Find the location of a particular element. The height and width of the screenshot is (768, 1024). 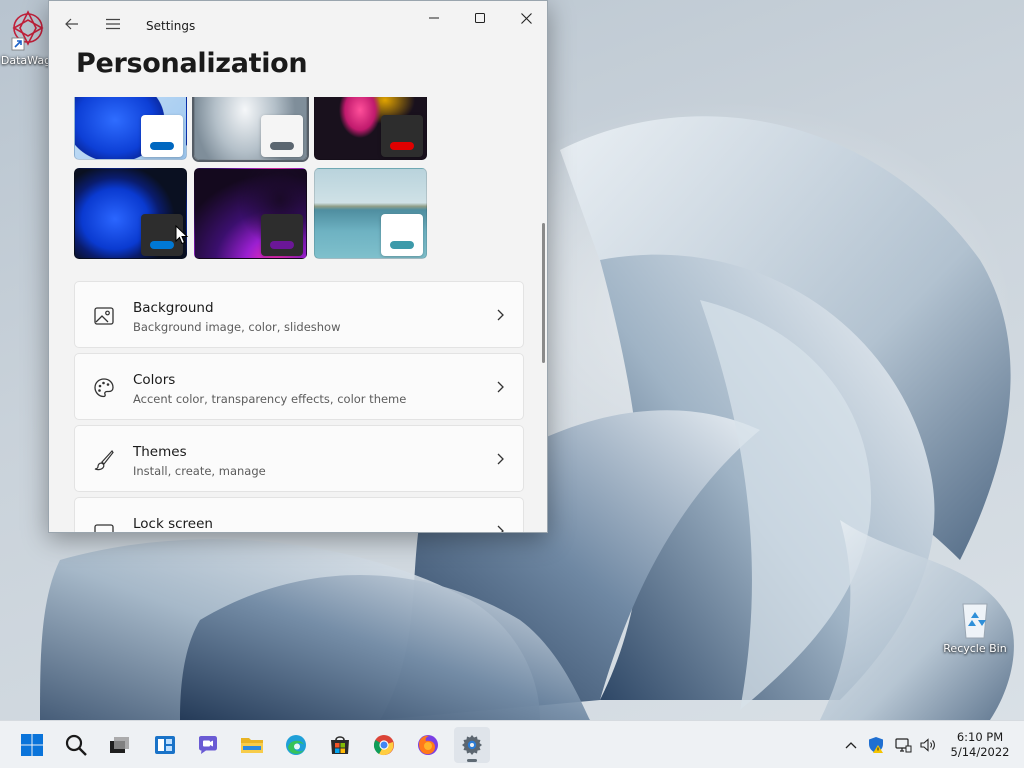

taskbar-file-explorer-button is located at coordinates (252, 745).